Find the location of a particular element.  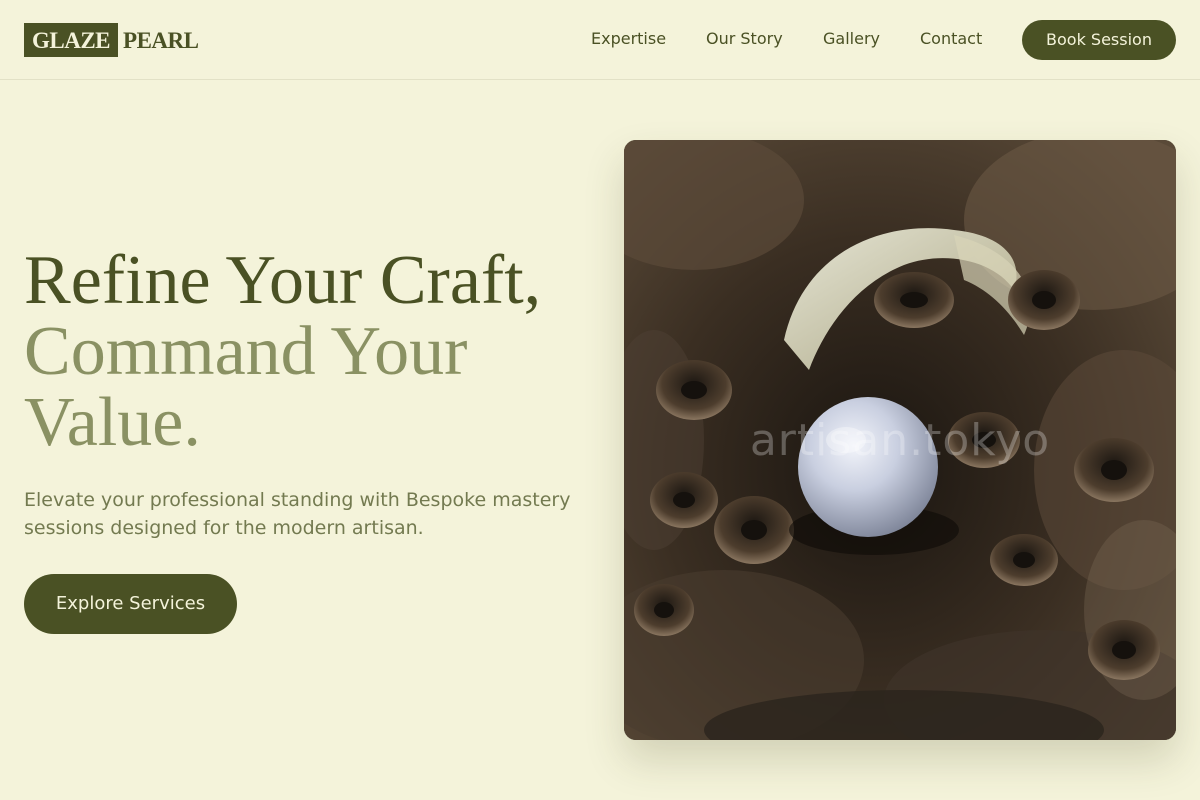

headline-line-1: Refine Your Craft, is located at coordinates (283, 280).